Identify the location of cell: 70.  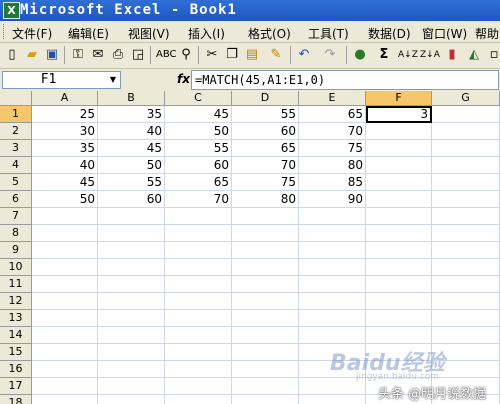
(332, 131).